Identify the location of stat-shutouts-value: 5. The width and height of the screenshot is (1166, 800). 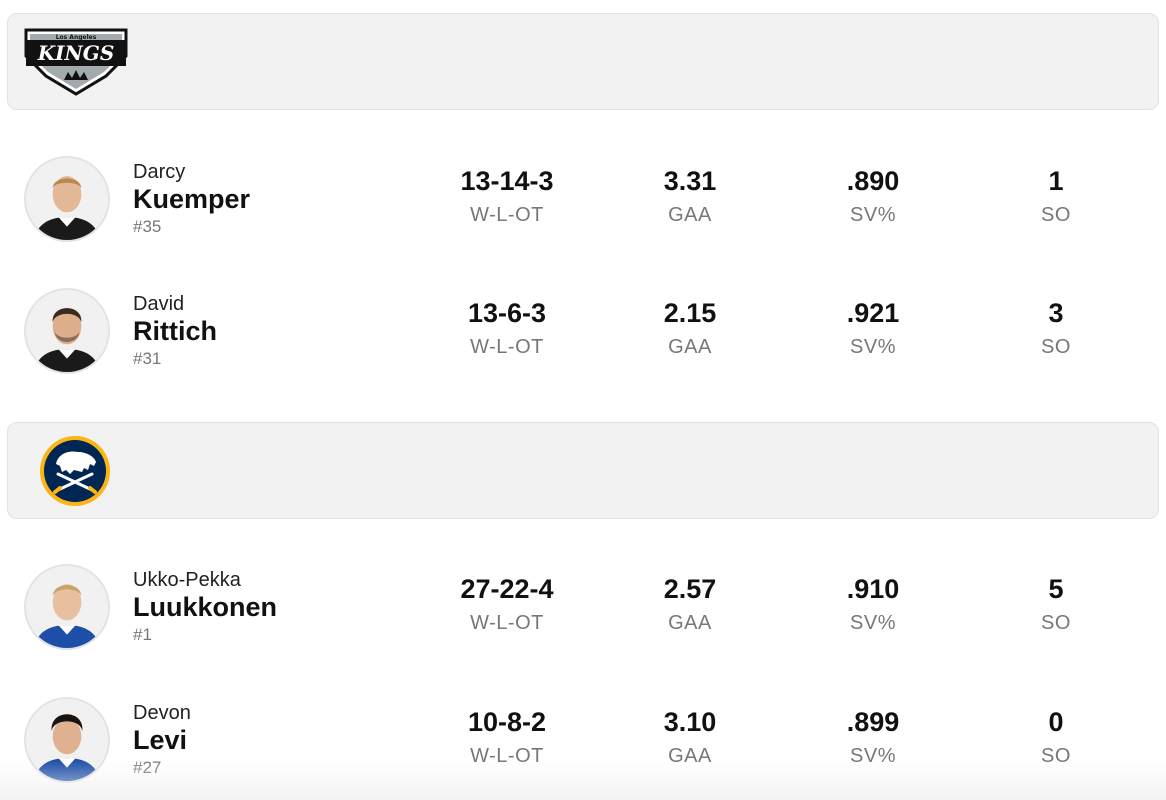
(1056, 589).